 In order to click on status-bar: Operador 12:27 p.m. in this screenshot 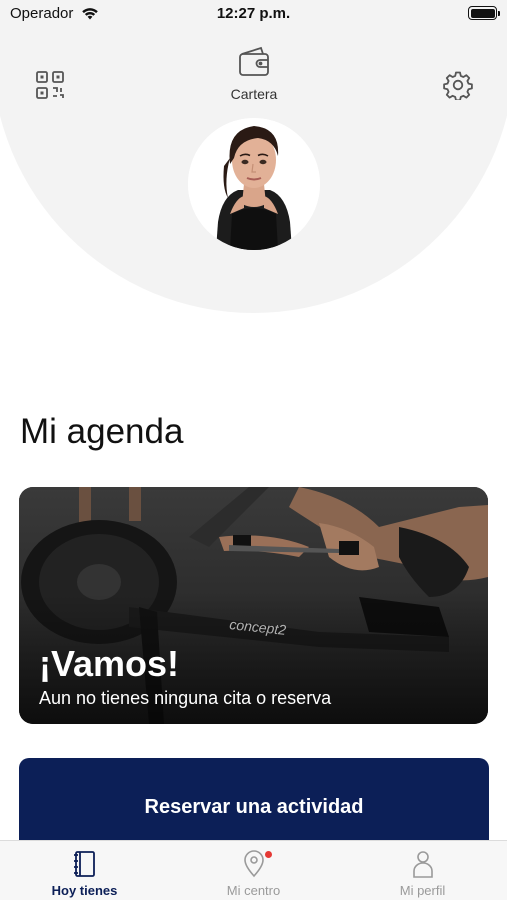, I will do `click(253, 14)`.